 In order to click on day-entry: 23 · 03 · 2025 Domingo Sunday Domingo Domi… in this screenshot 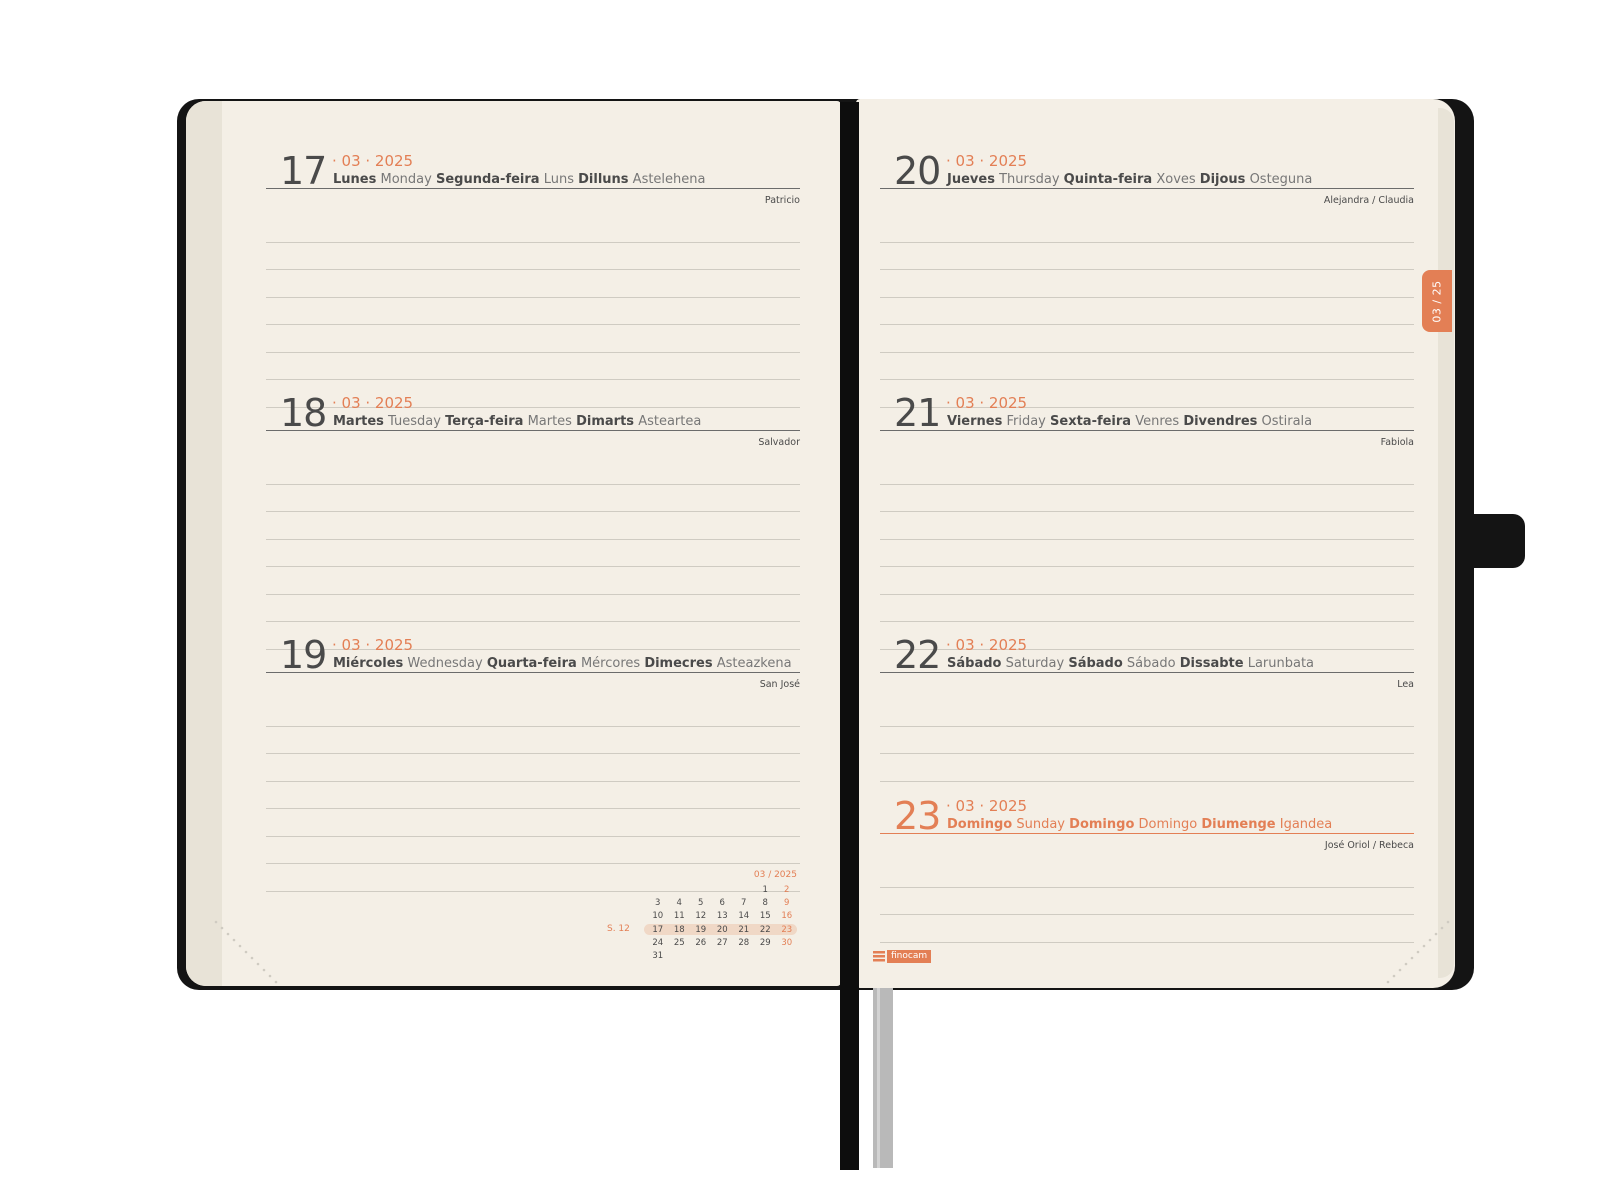, I will do `click(1147, 868)`.